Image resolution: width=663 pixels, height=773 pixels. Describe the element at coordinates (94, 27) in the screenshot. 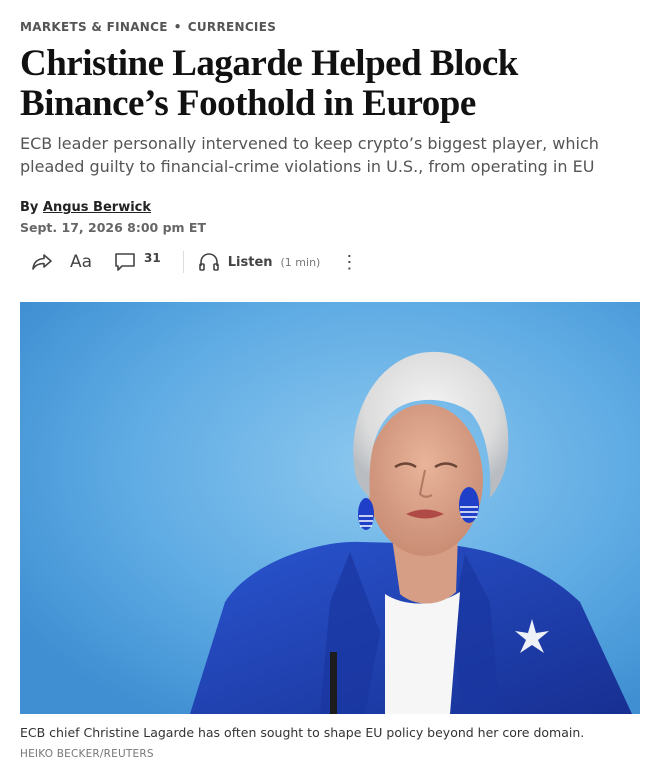

I see `breadcrumb-section-link: MARKETS & FINANCE` at that location.